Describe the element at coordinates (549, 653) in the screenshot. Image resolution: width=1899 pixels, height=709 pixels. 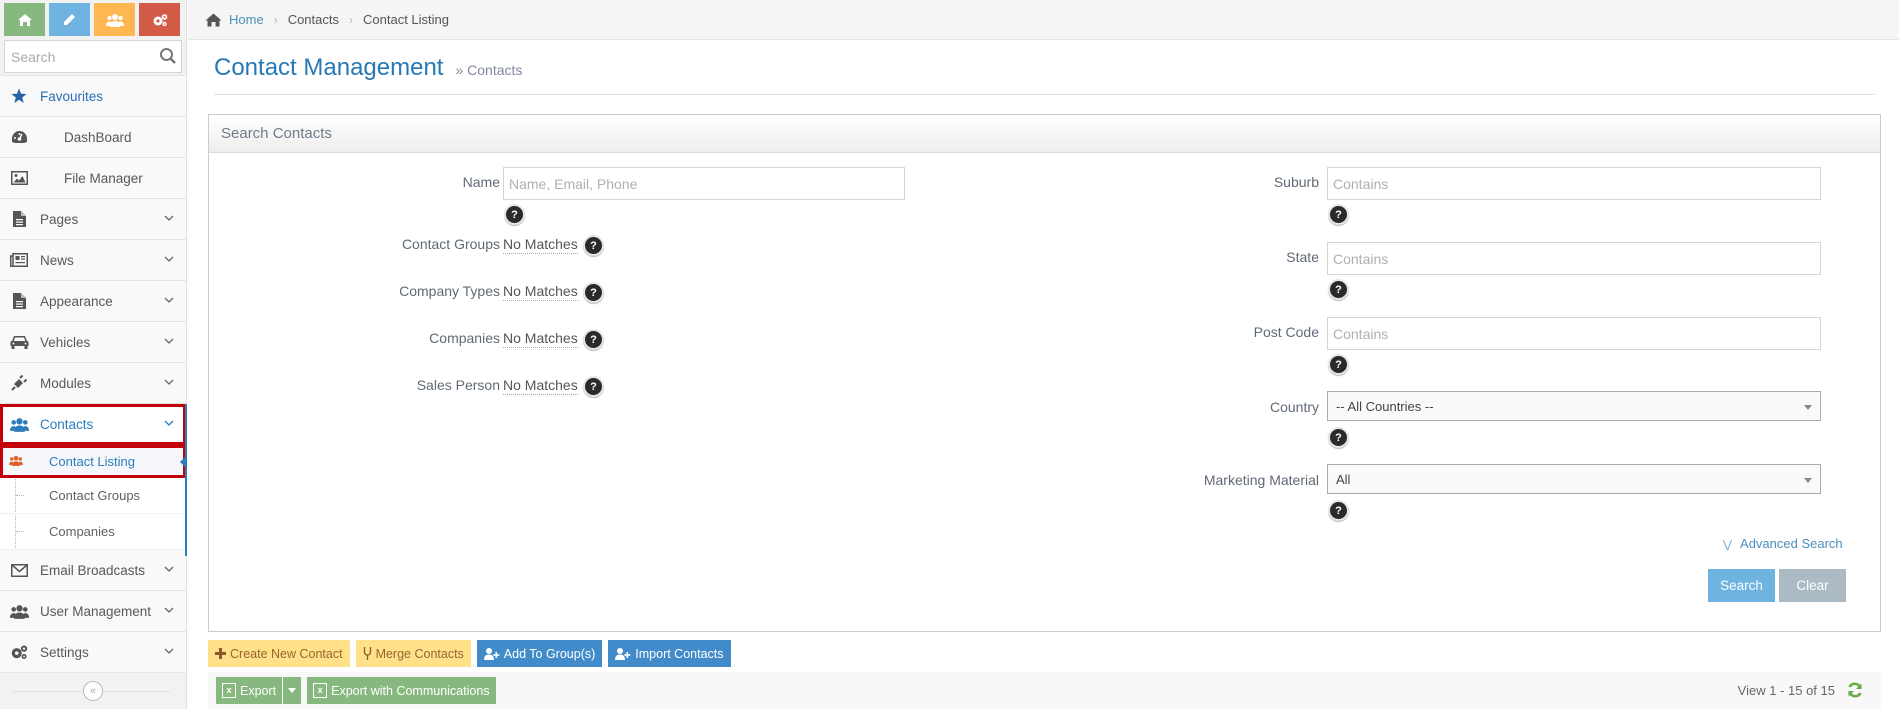
I see `add-to-groups-label: Add To Group(s)` at that location.